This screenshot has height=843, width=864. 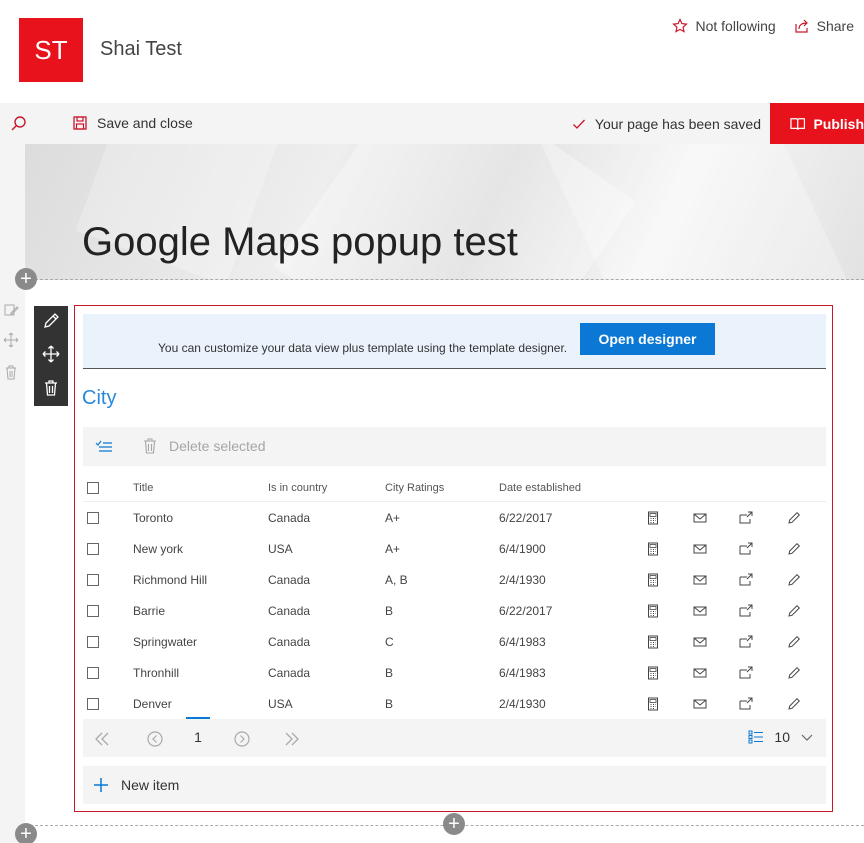 I want to click on new-item-button: New item, so click(x=454, y=785).